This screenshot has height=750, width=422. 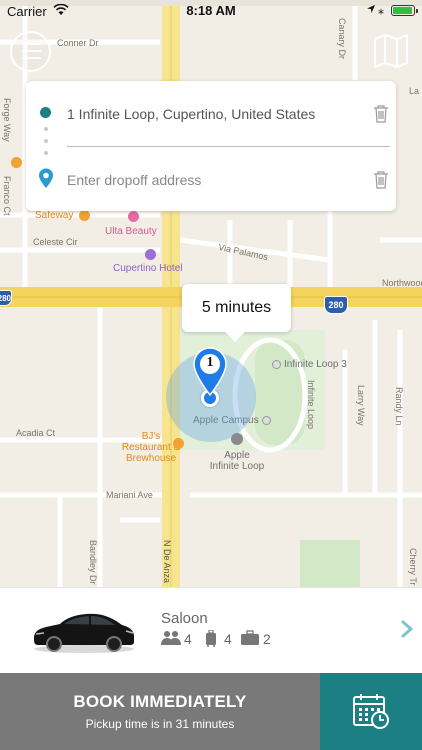 What do you see at coordinates (184, 618) in the screenshot?
I see `vehicle-name: Saloon` at bounding box center [184, 618].